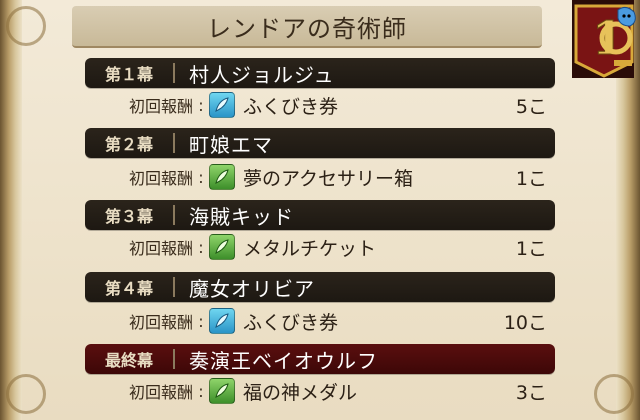 This screenshot has height=420, width=640. Describe the element at coordinates (531, 106) in the screenshot. I see `reward-item-count: 5こ` at that location.